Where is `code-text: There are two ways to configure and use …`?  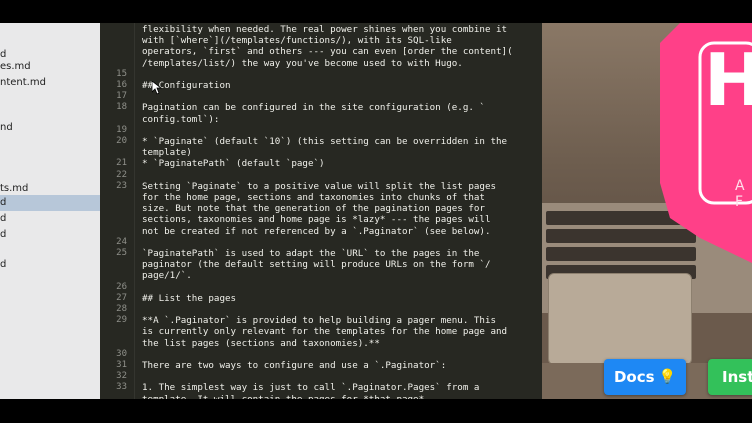
code-text: There are two ways to configure and use … is located at coordinates (339, 365).